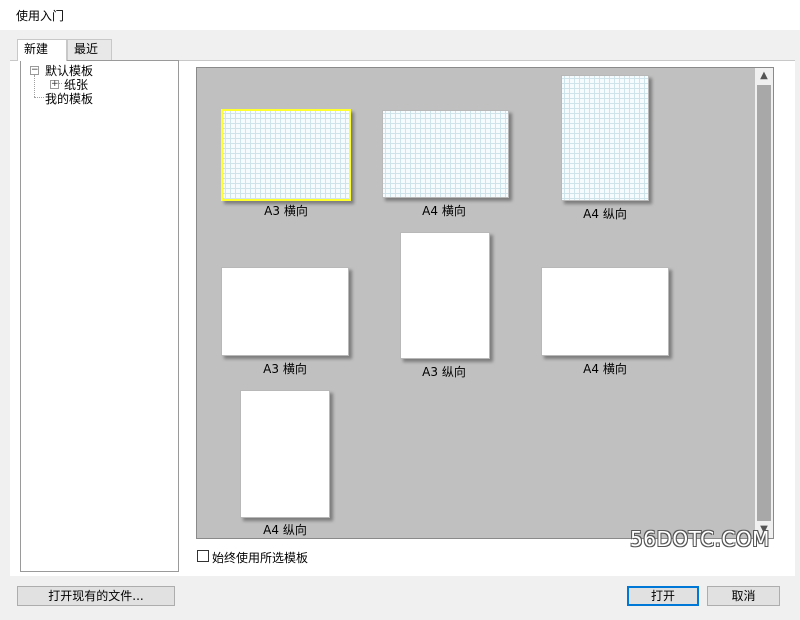  What do you see at coordinates (444, 372) in the screenshot?
I see `template-caption: A3 纵向` at bounding box center [444, 372].